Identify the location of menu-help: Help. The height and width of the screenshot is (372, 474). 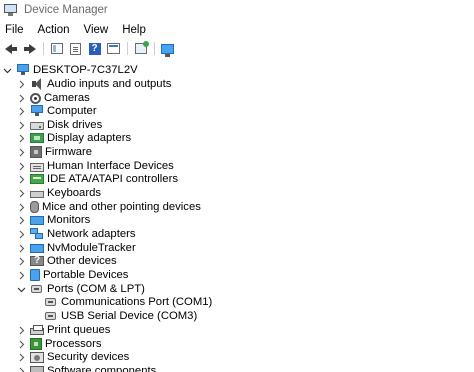
(134, 30).